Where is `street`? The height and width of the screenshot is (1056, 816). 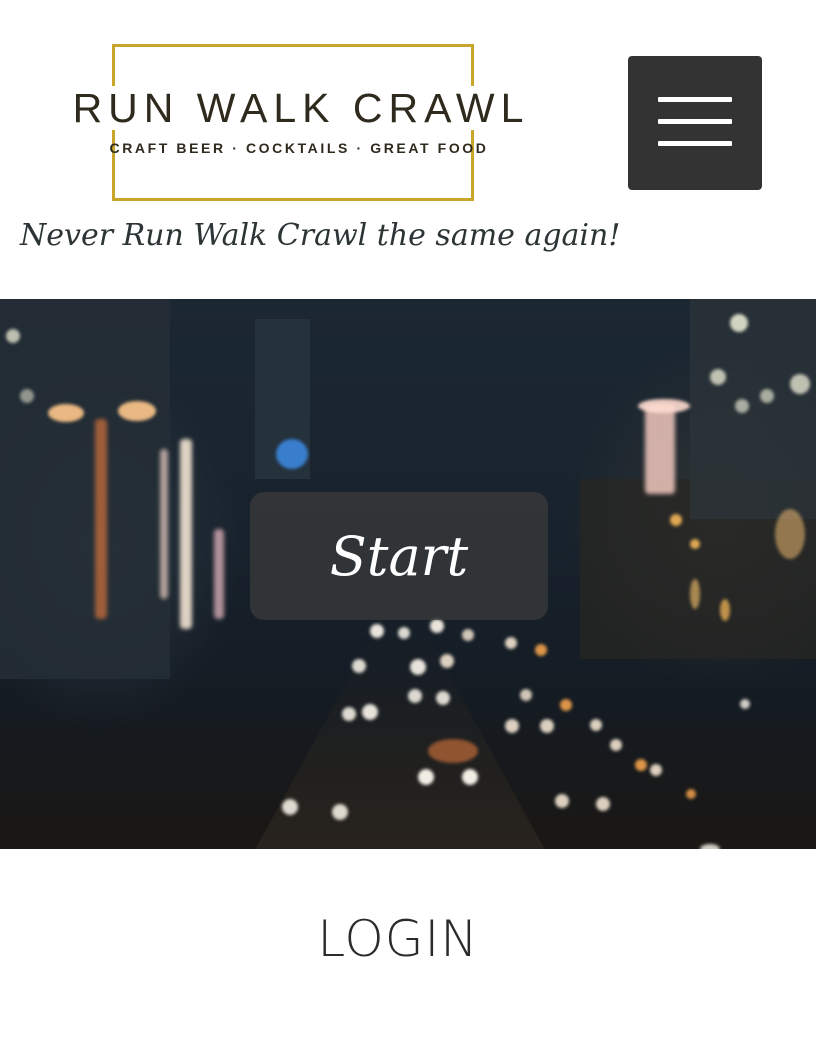 street is located at coordinates (400, 739).